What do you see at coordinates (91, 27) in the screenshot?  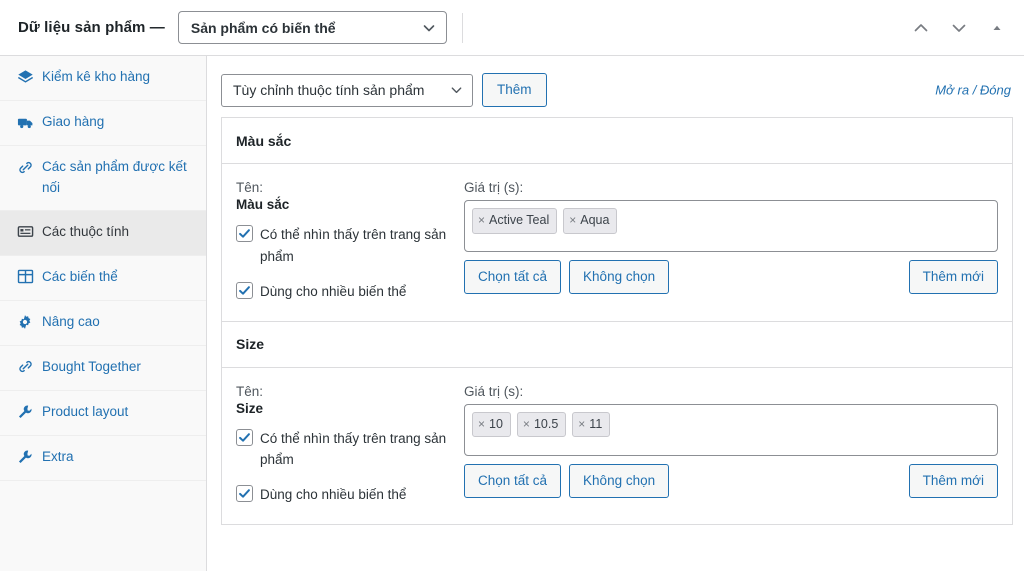 I see `page-title: Dữ liệu sản phẩm —` at bounding box center [91, 27].